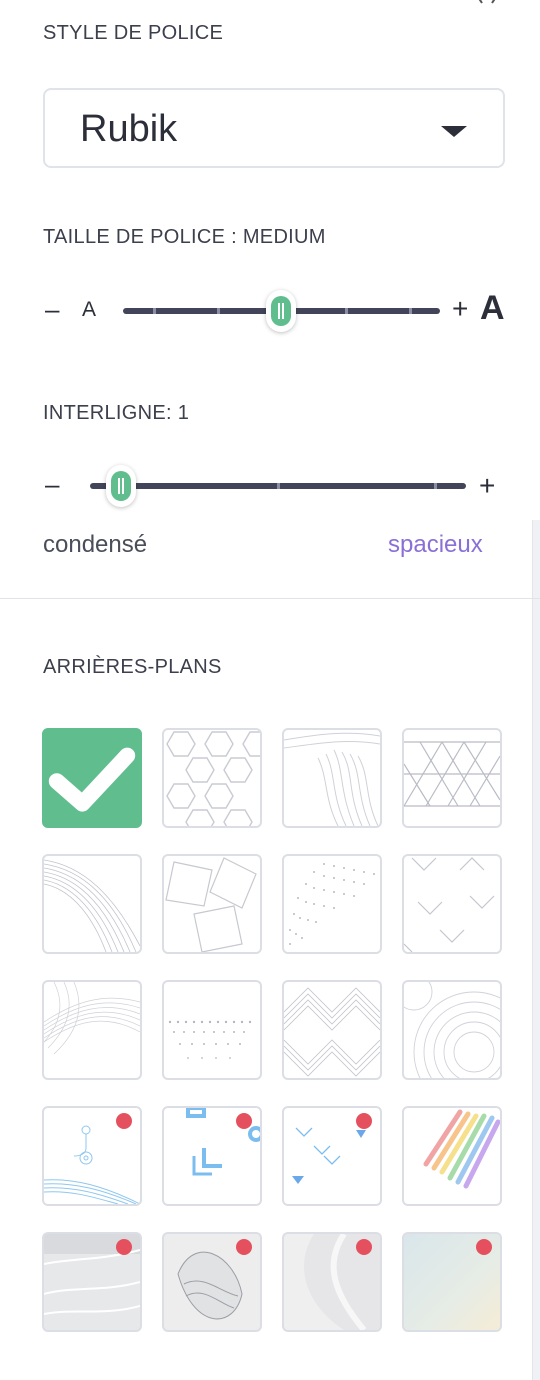 This screenshot has height=1380, width=540. I want to click on background-tile-zigzag, so click(332, 1030).